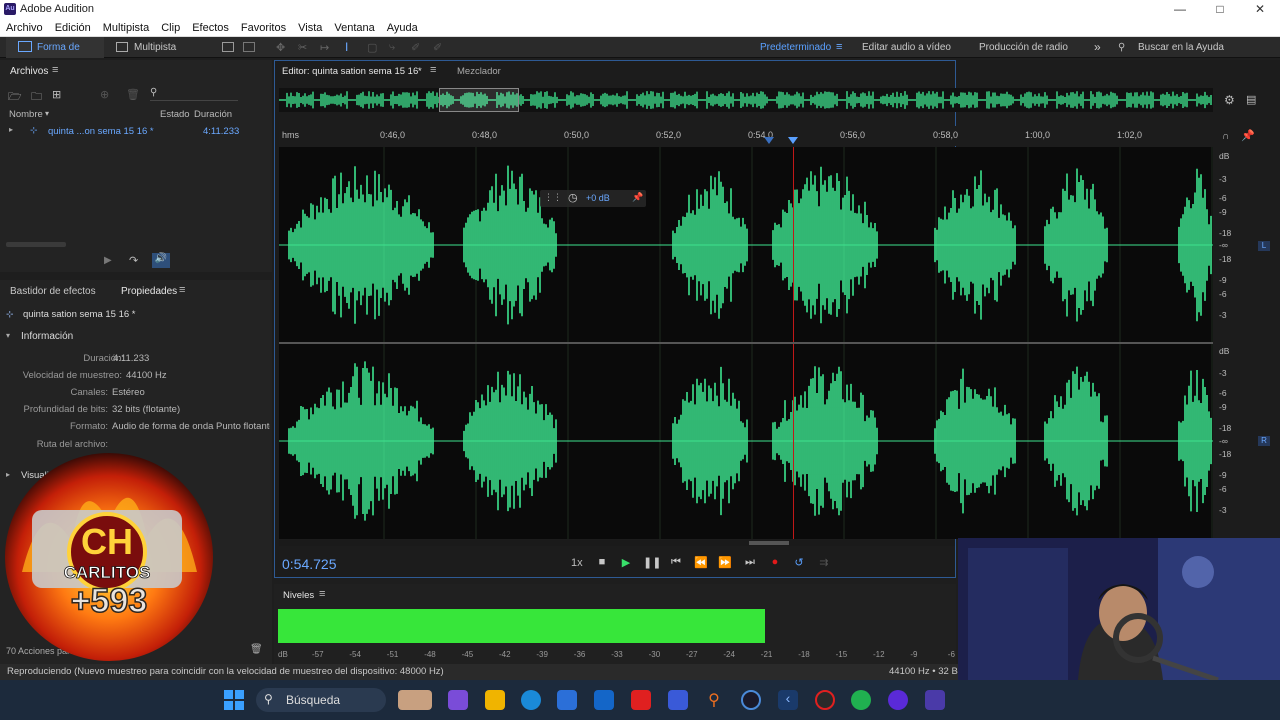 The height and width of the screenshot is (720, 1280). What do you see at coordinates (280, 47) in the screenshot?
I see `move-tool-icon: ✥` at bounding box center [280, 47].